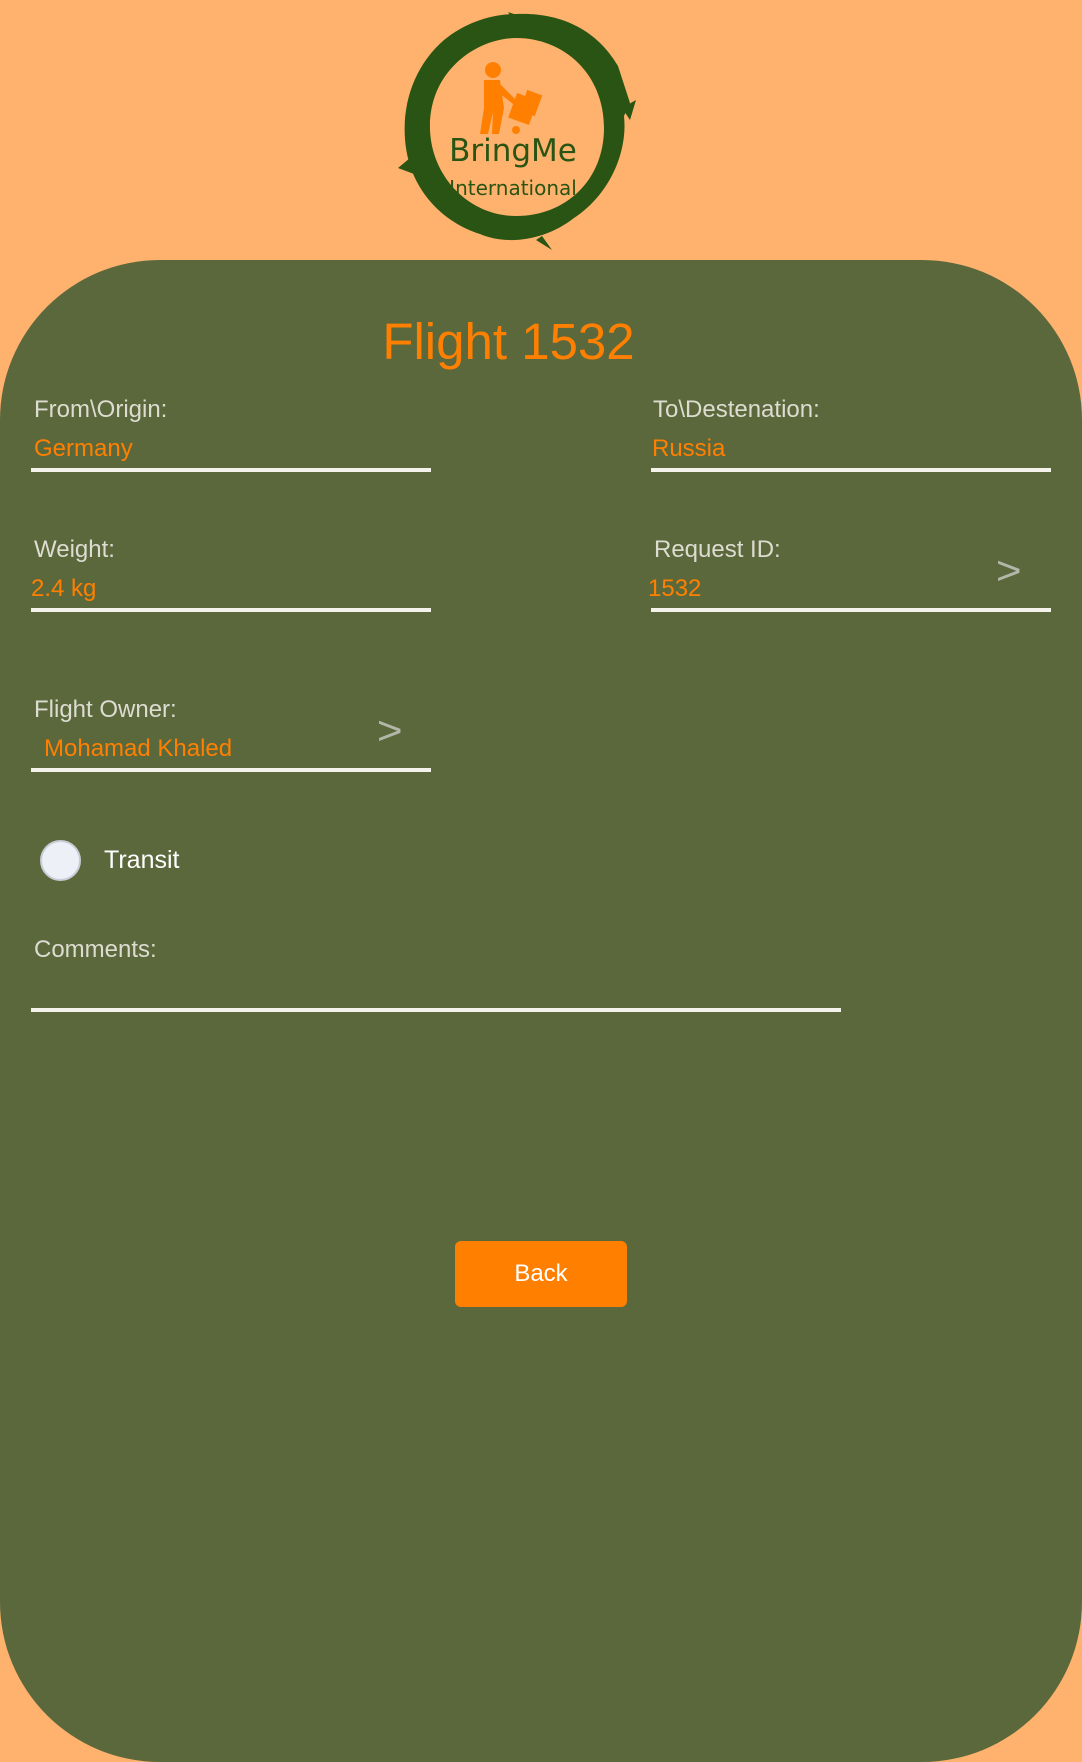 This screenshot has height=1762, width=1082. Describe the element at coordinates (390, 731) in the screenshot. I see `flight-owner-chevron-right-icon: >` at that location.